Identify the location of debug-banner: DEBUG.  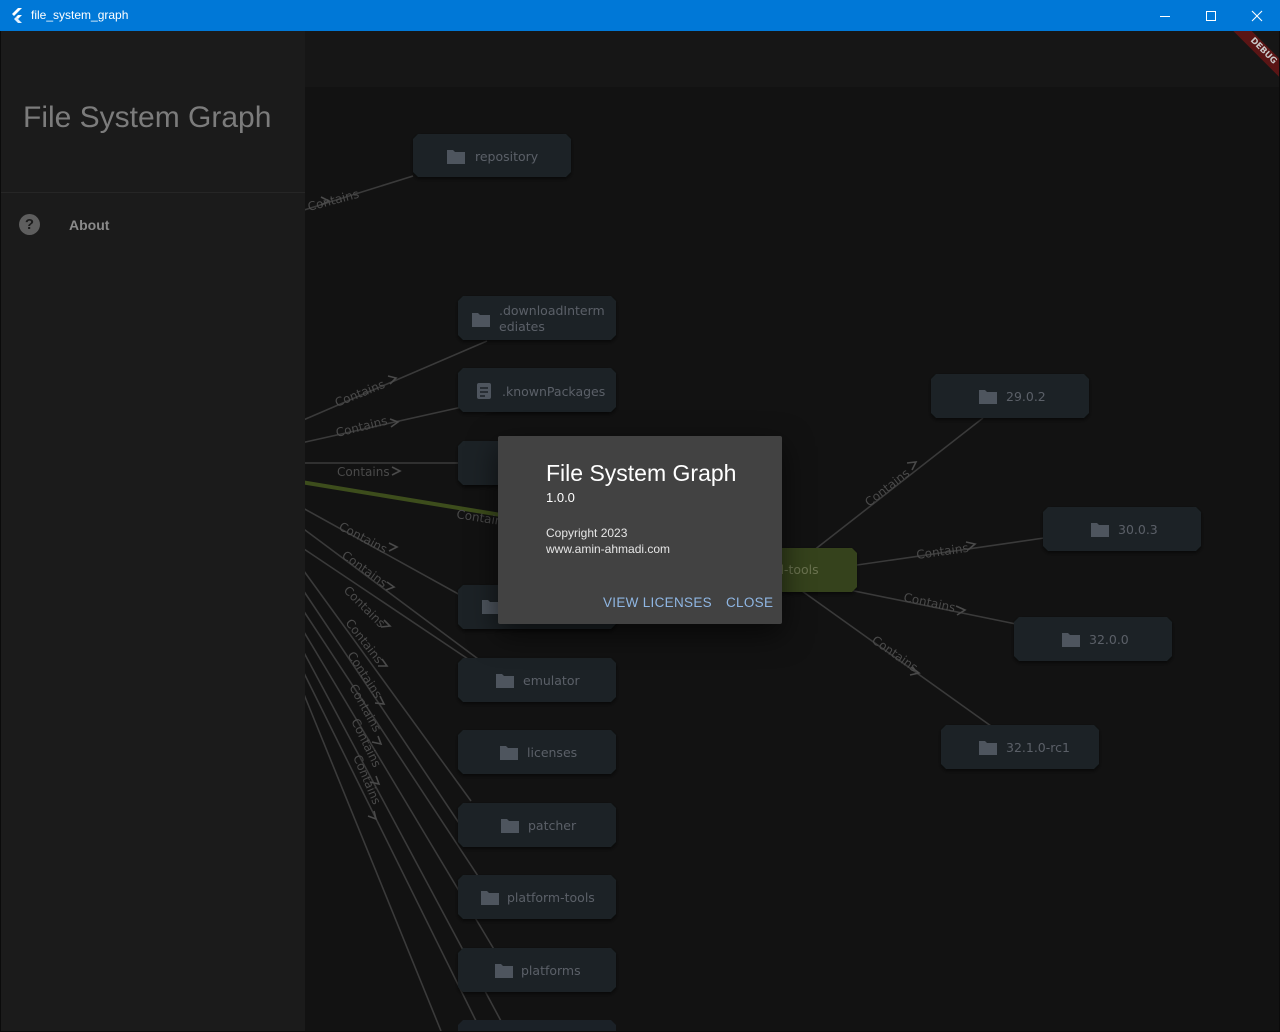
(1249, 61).